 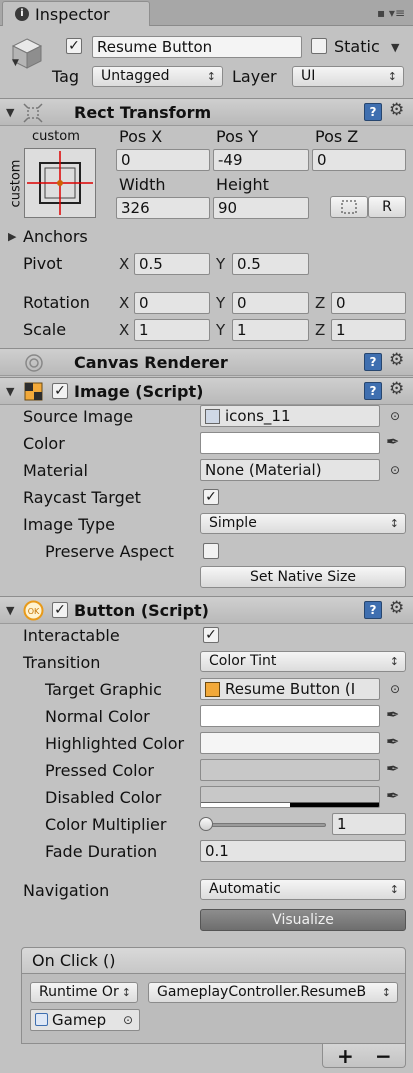 I want to click on source-image-field: icons_11, so click(x=290, y=416).